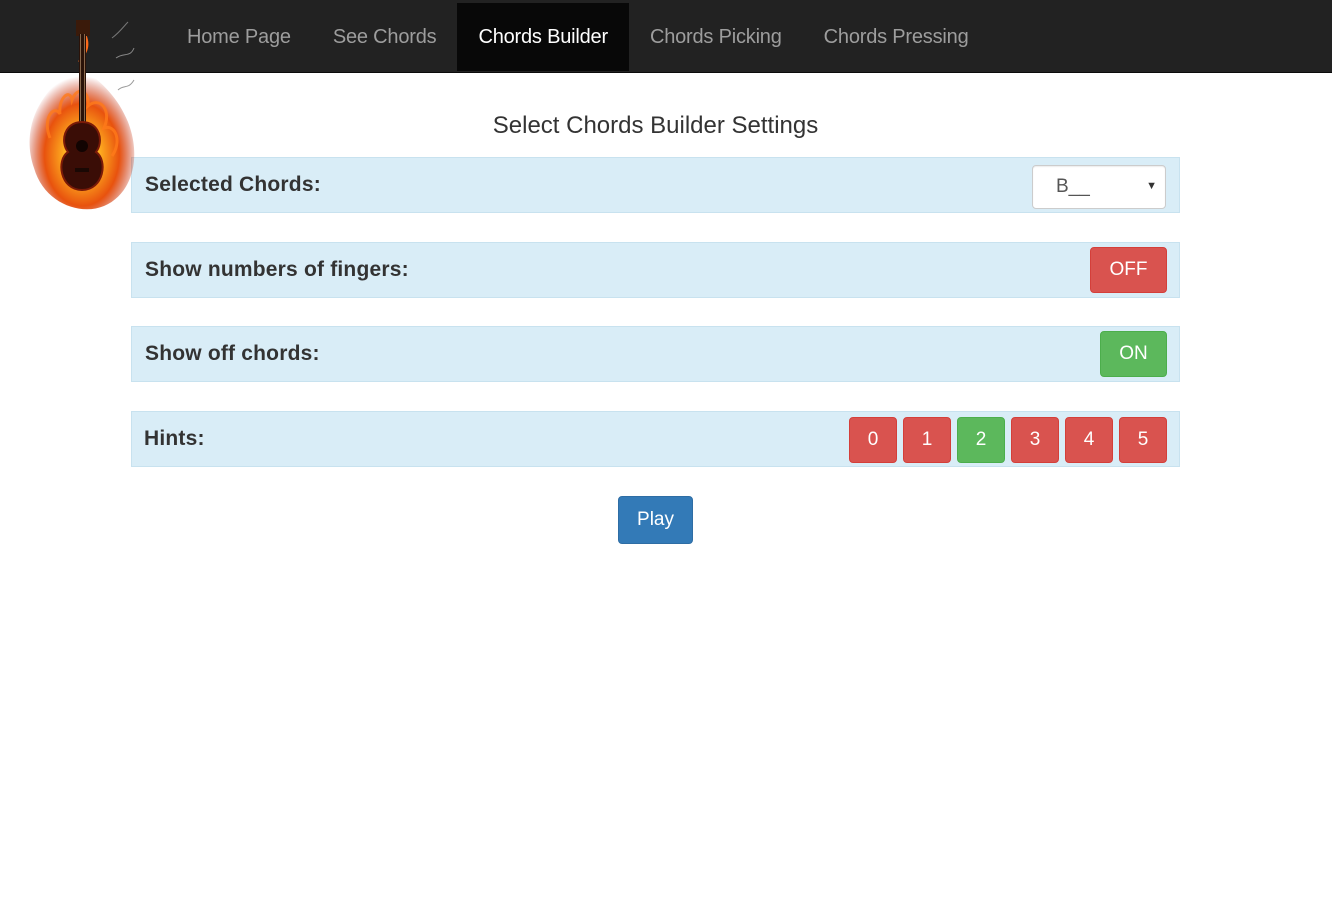 Image resolution: width=1332 pixels, height=900 pixels. I want to click on hint-button-0: 0, so click(873, 440).